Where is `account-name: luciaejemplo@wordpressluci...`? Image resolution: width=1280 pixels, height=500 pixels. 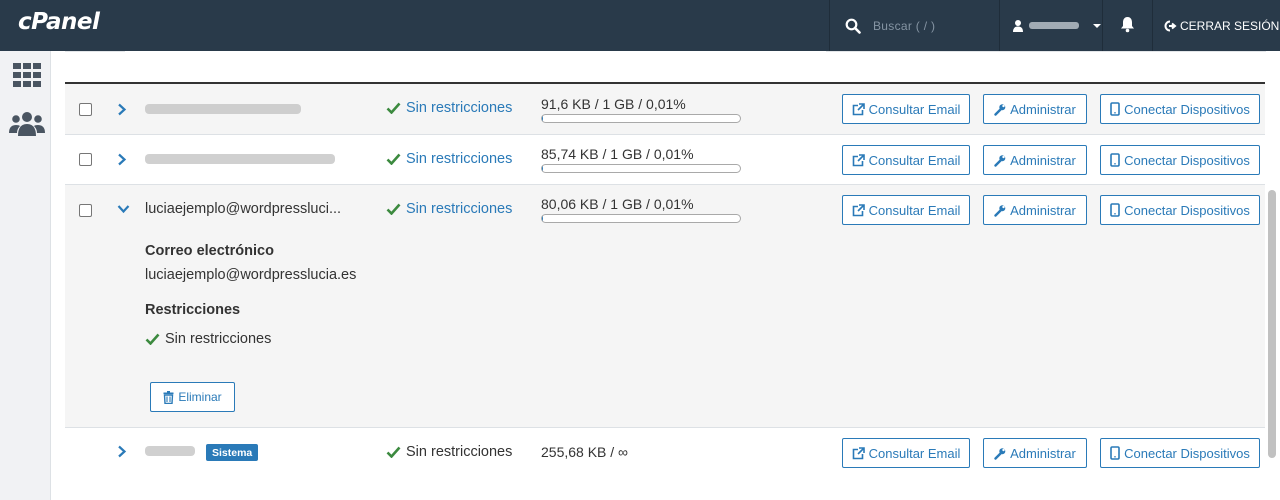 account-name: luciaejemplo@wordpressluci... is located at coordinates (243, 209).